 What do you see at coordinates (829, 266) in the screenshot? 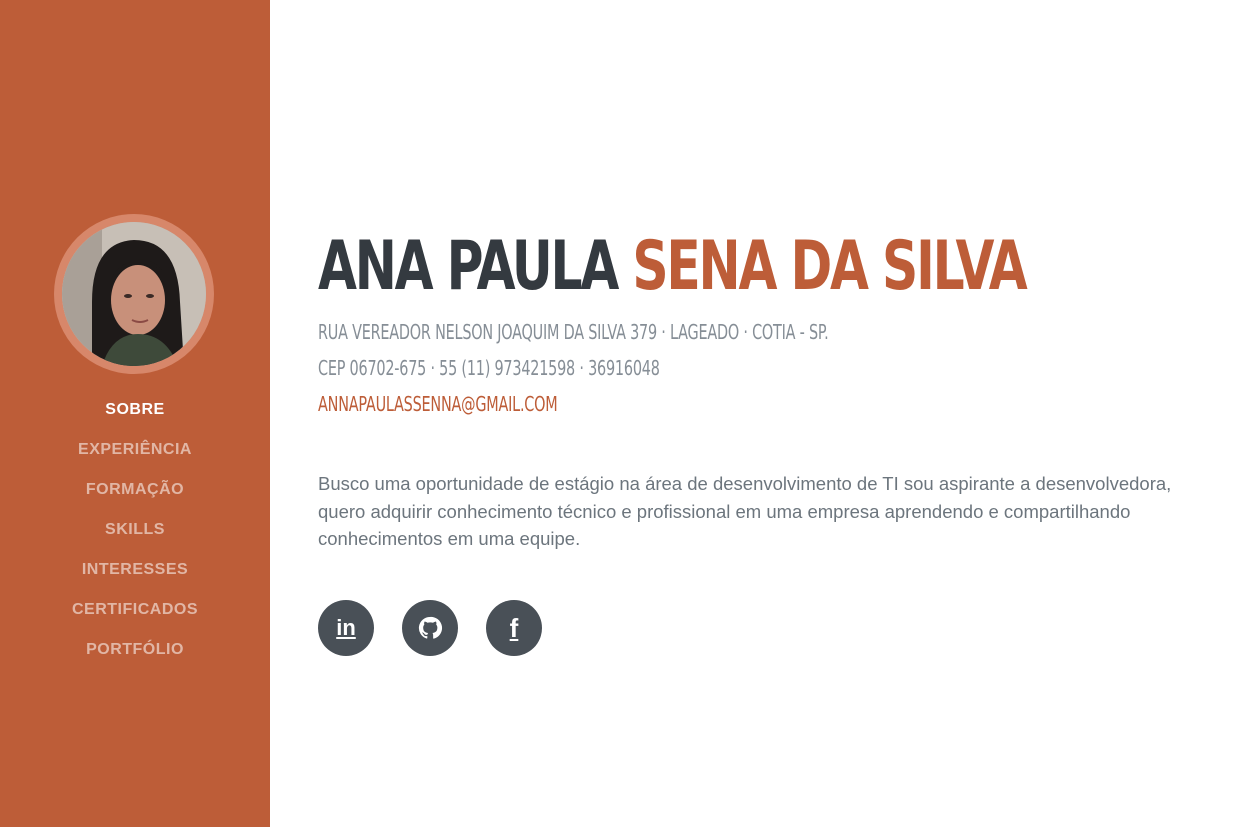
I see `last-name: SENA DA SILVA` at bounding box center [829, 266].